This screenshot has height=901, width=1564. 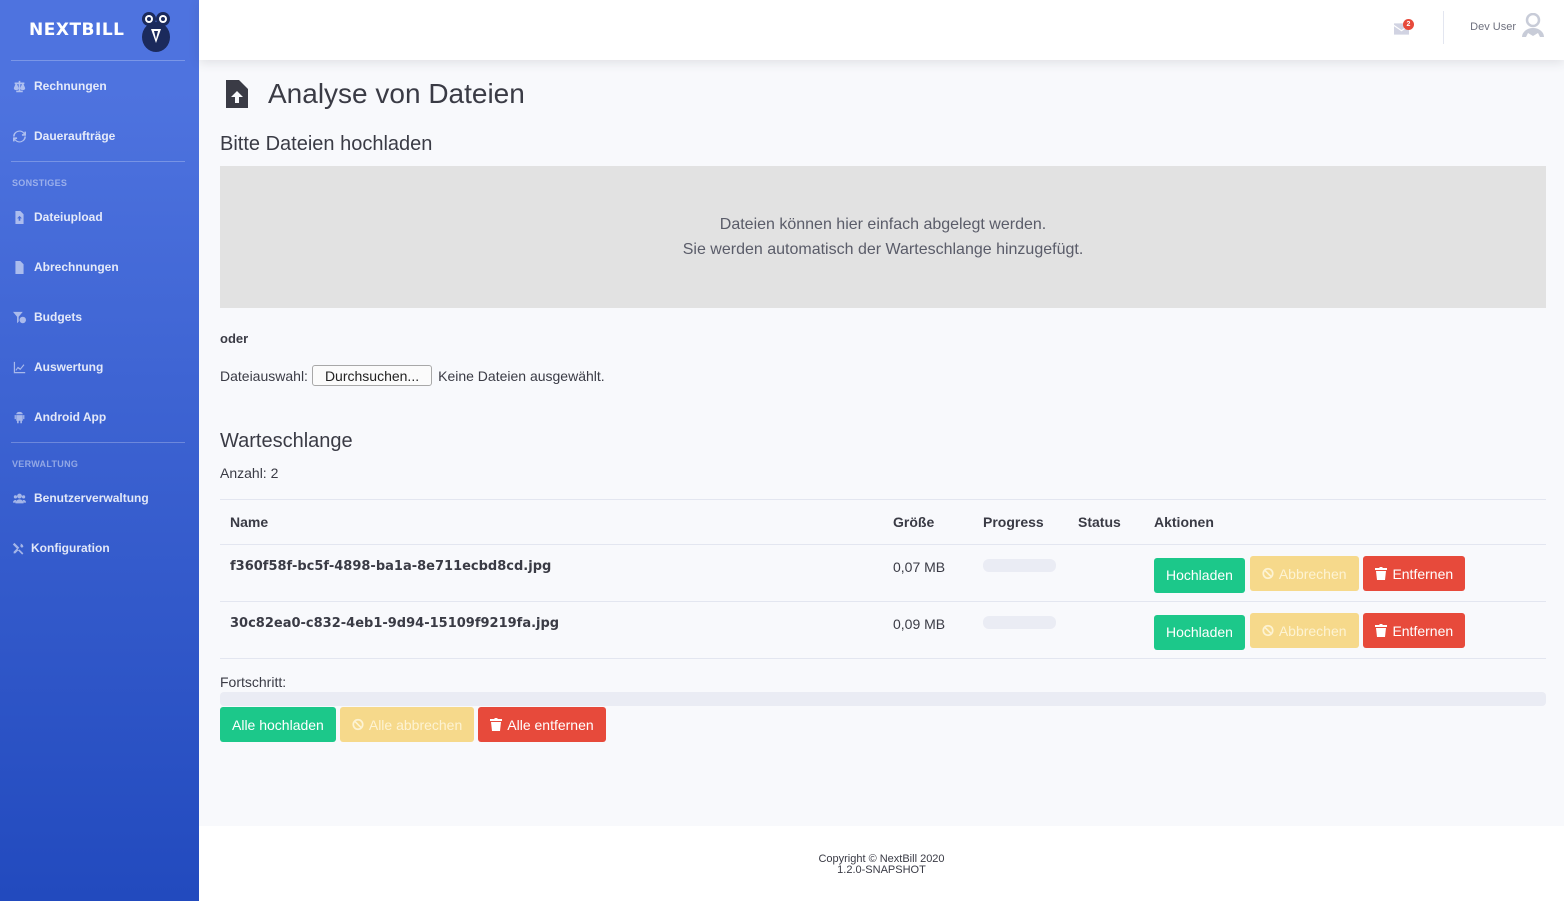 I want to click on cancel-all-button: Alle abbrechen, so click(x=407, y=724).